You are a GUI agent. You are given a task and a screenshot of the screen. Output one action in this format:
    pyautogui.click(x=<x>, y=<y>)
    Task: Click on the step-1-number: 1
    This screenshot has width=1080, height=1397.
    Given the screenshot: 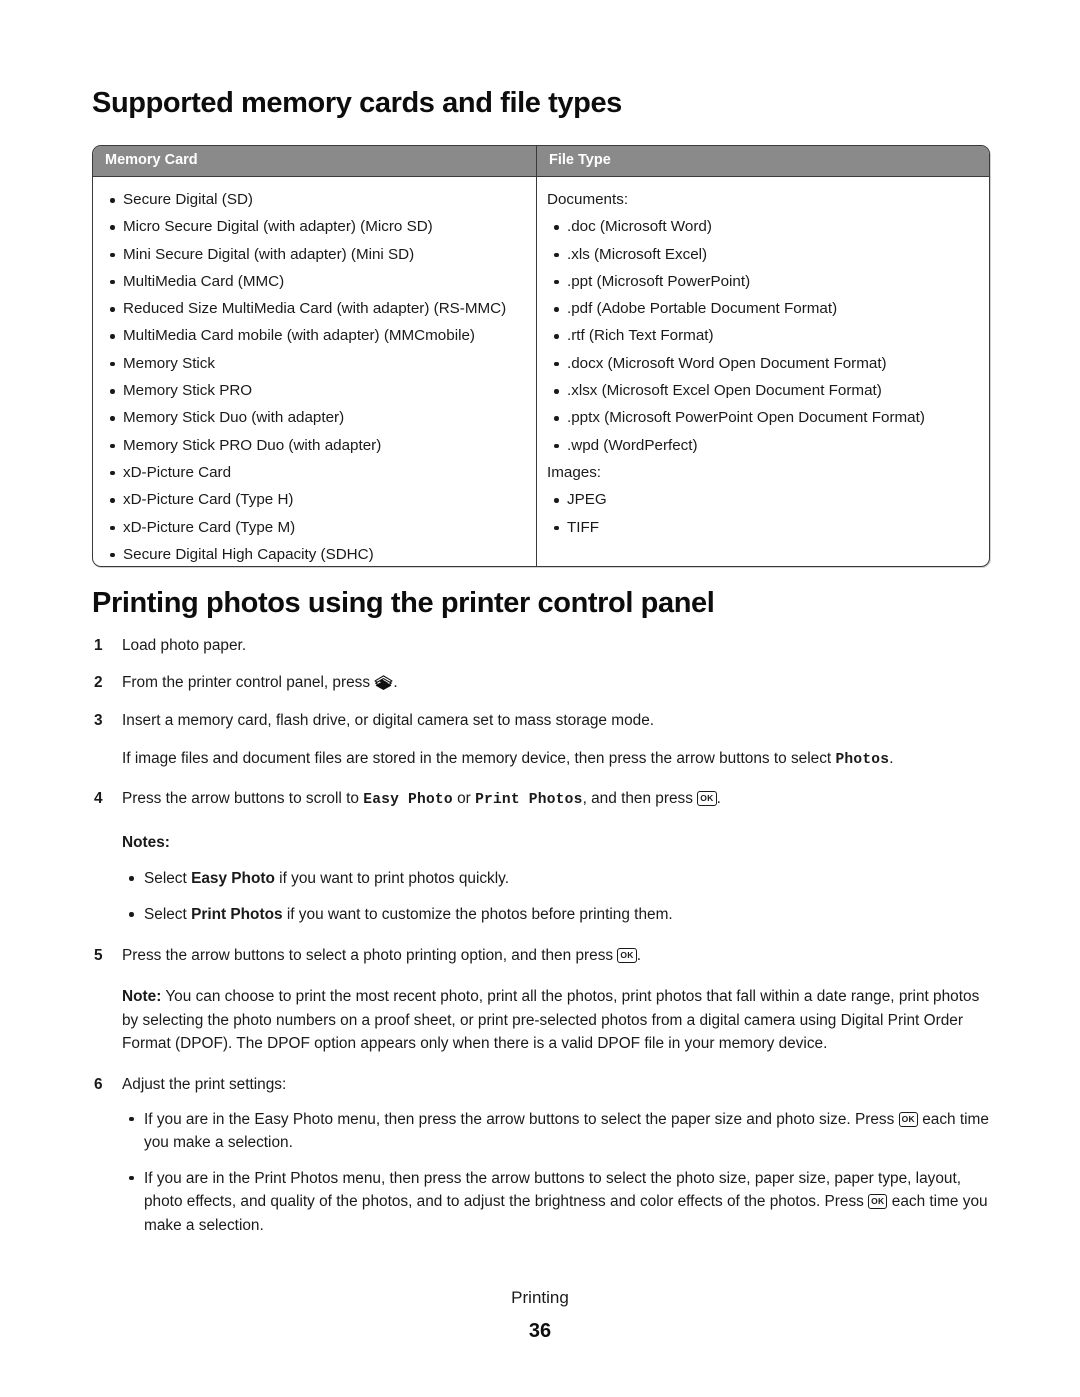 What is the action you would take?
    pyautogui.click(x=98, y=645)
    